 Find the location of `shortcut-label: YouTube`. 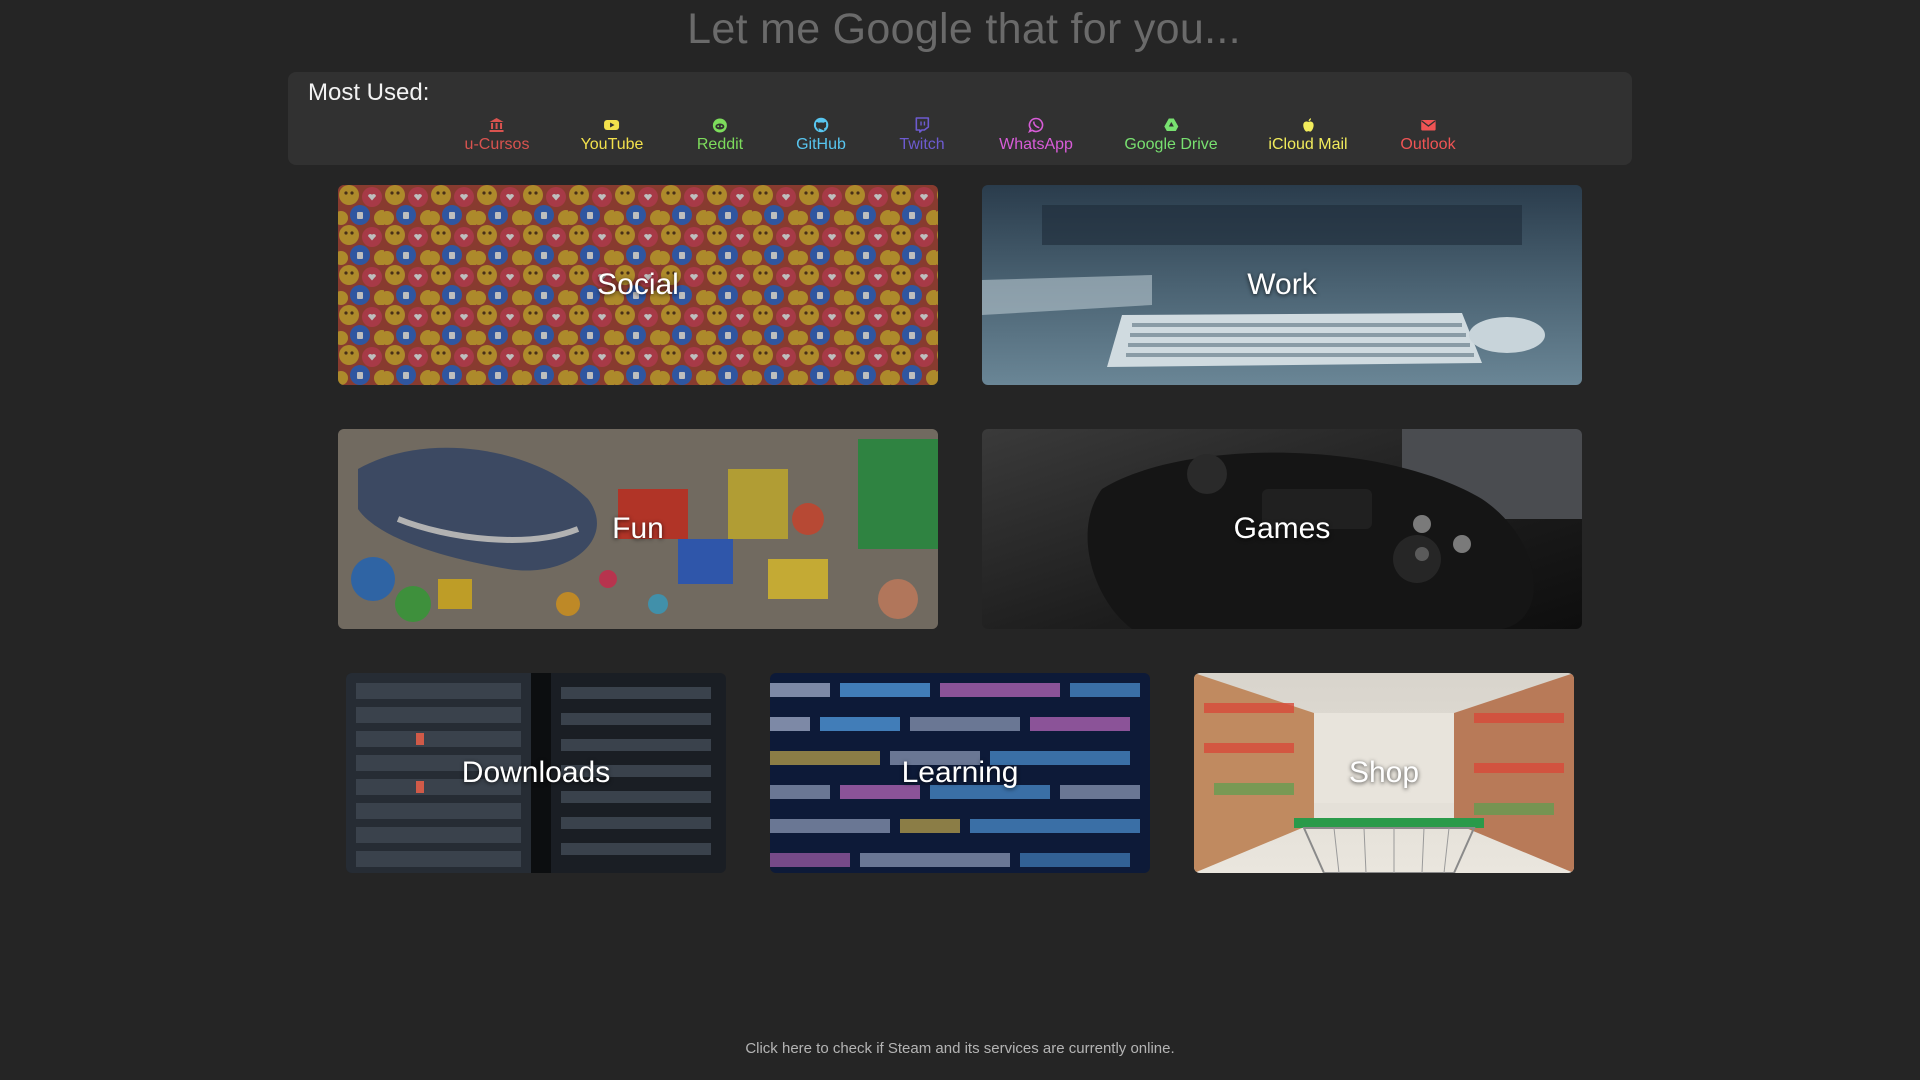

shortcut-label: YouTube is located at coordinates (612, 144).